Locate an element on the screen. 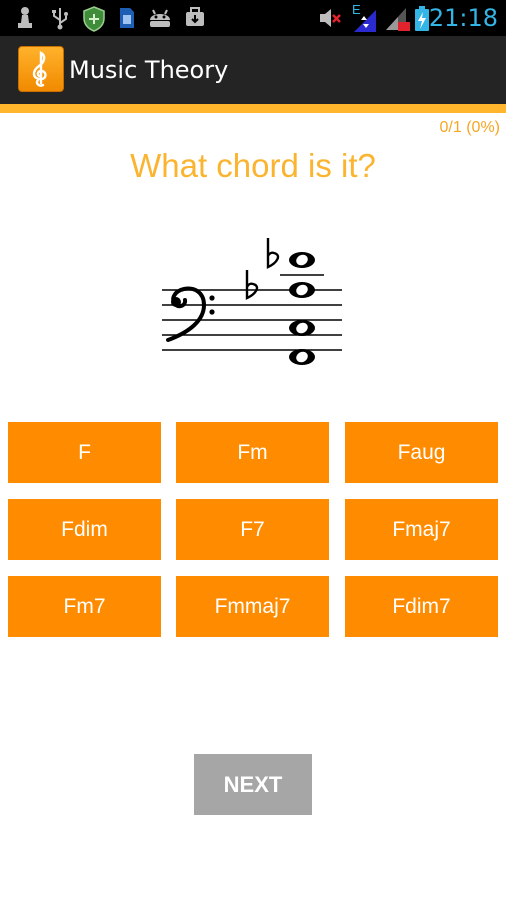 This screenshot has width=506, height=900. data-network-icon: E is located at coordinates (365, 18).